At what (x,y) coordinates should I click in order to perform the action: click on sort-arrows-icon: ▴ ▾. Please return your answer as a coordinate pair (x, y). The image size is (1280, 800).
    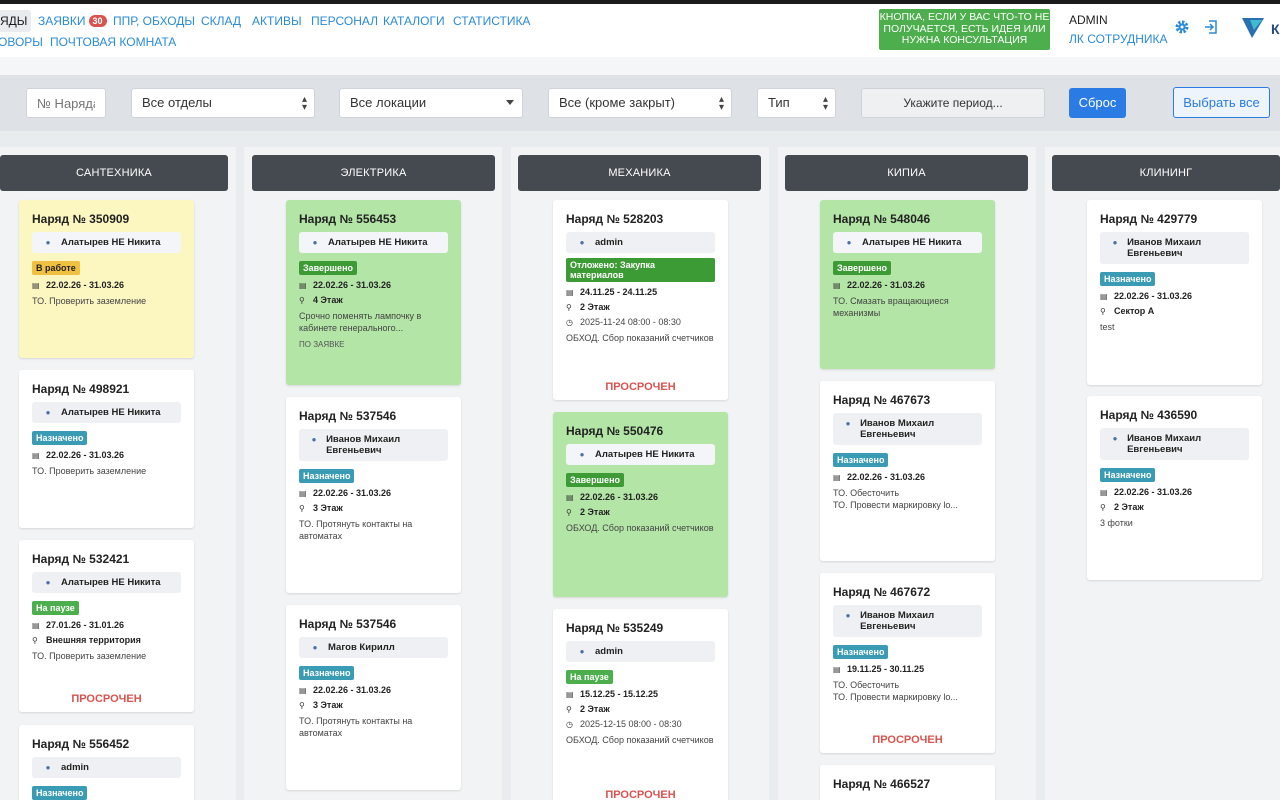
    Looking at the image, I should click on (304, 103).